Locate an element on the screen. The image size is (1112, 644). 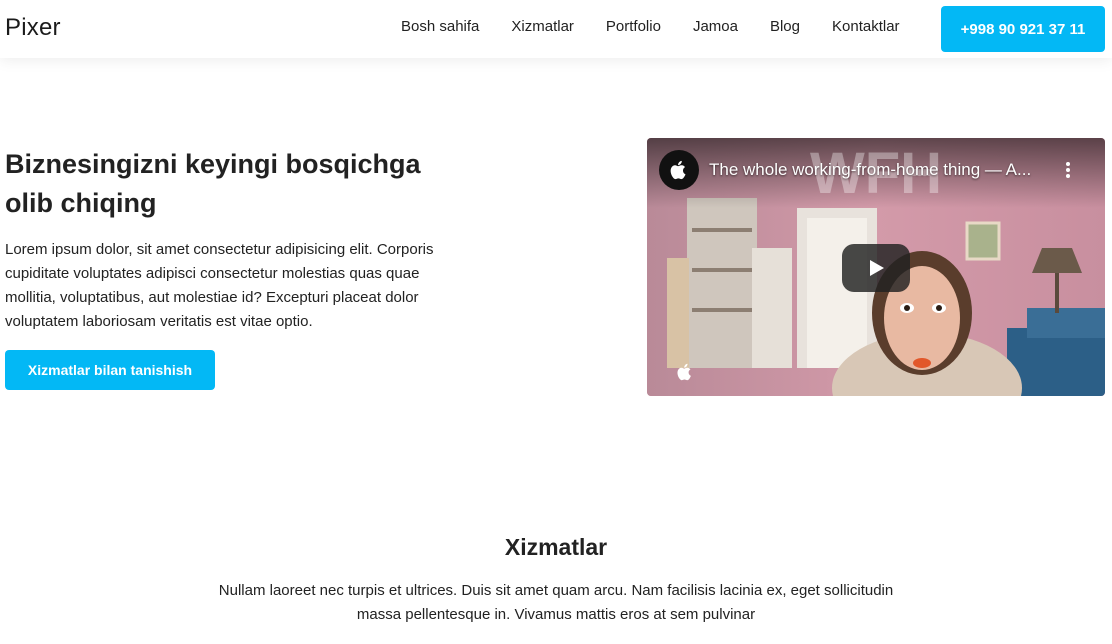
nav-link-portfolio: Portfolio is located at coordinates (633, 26).